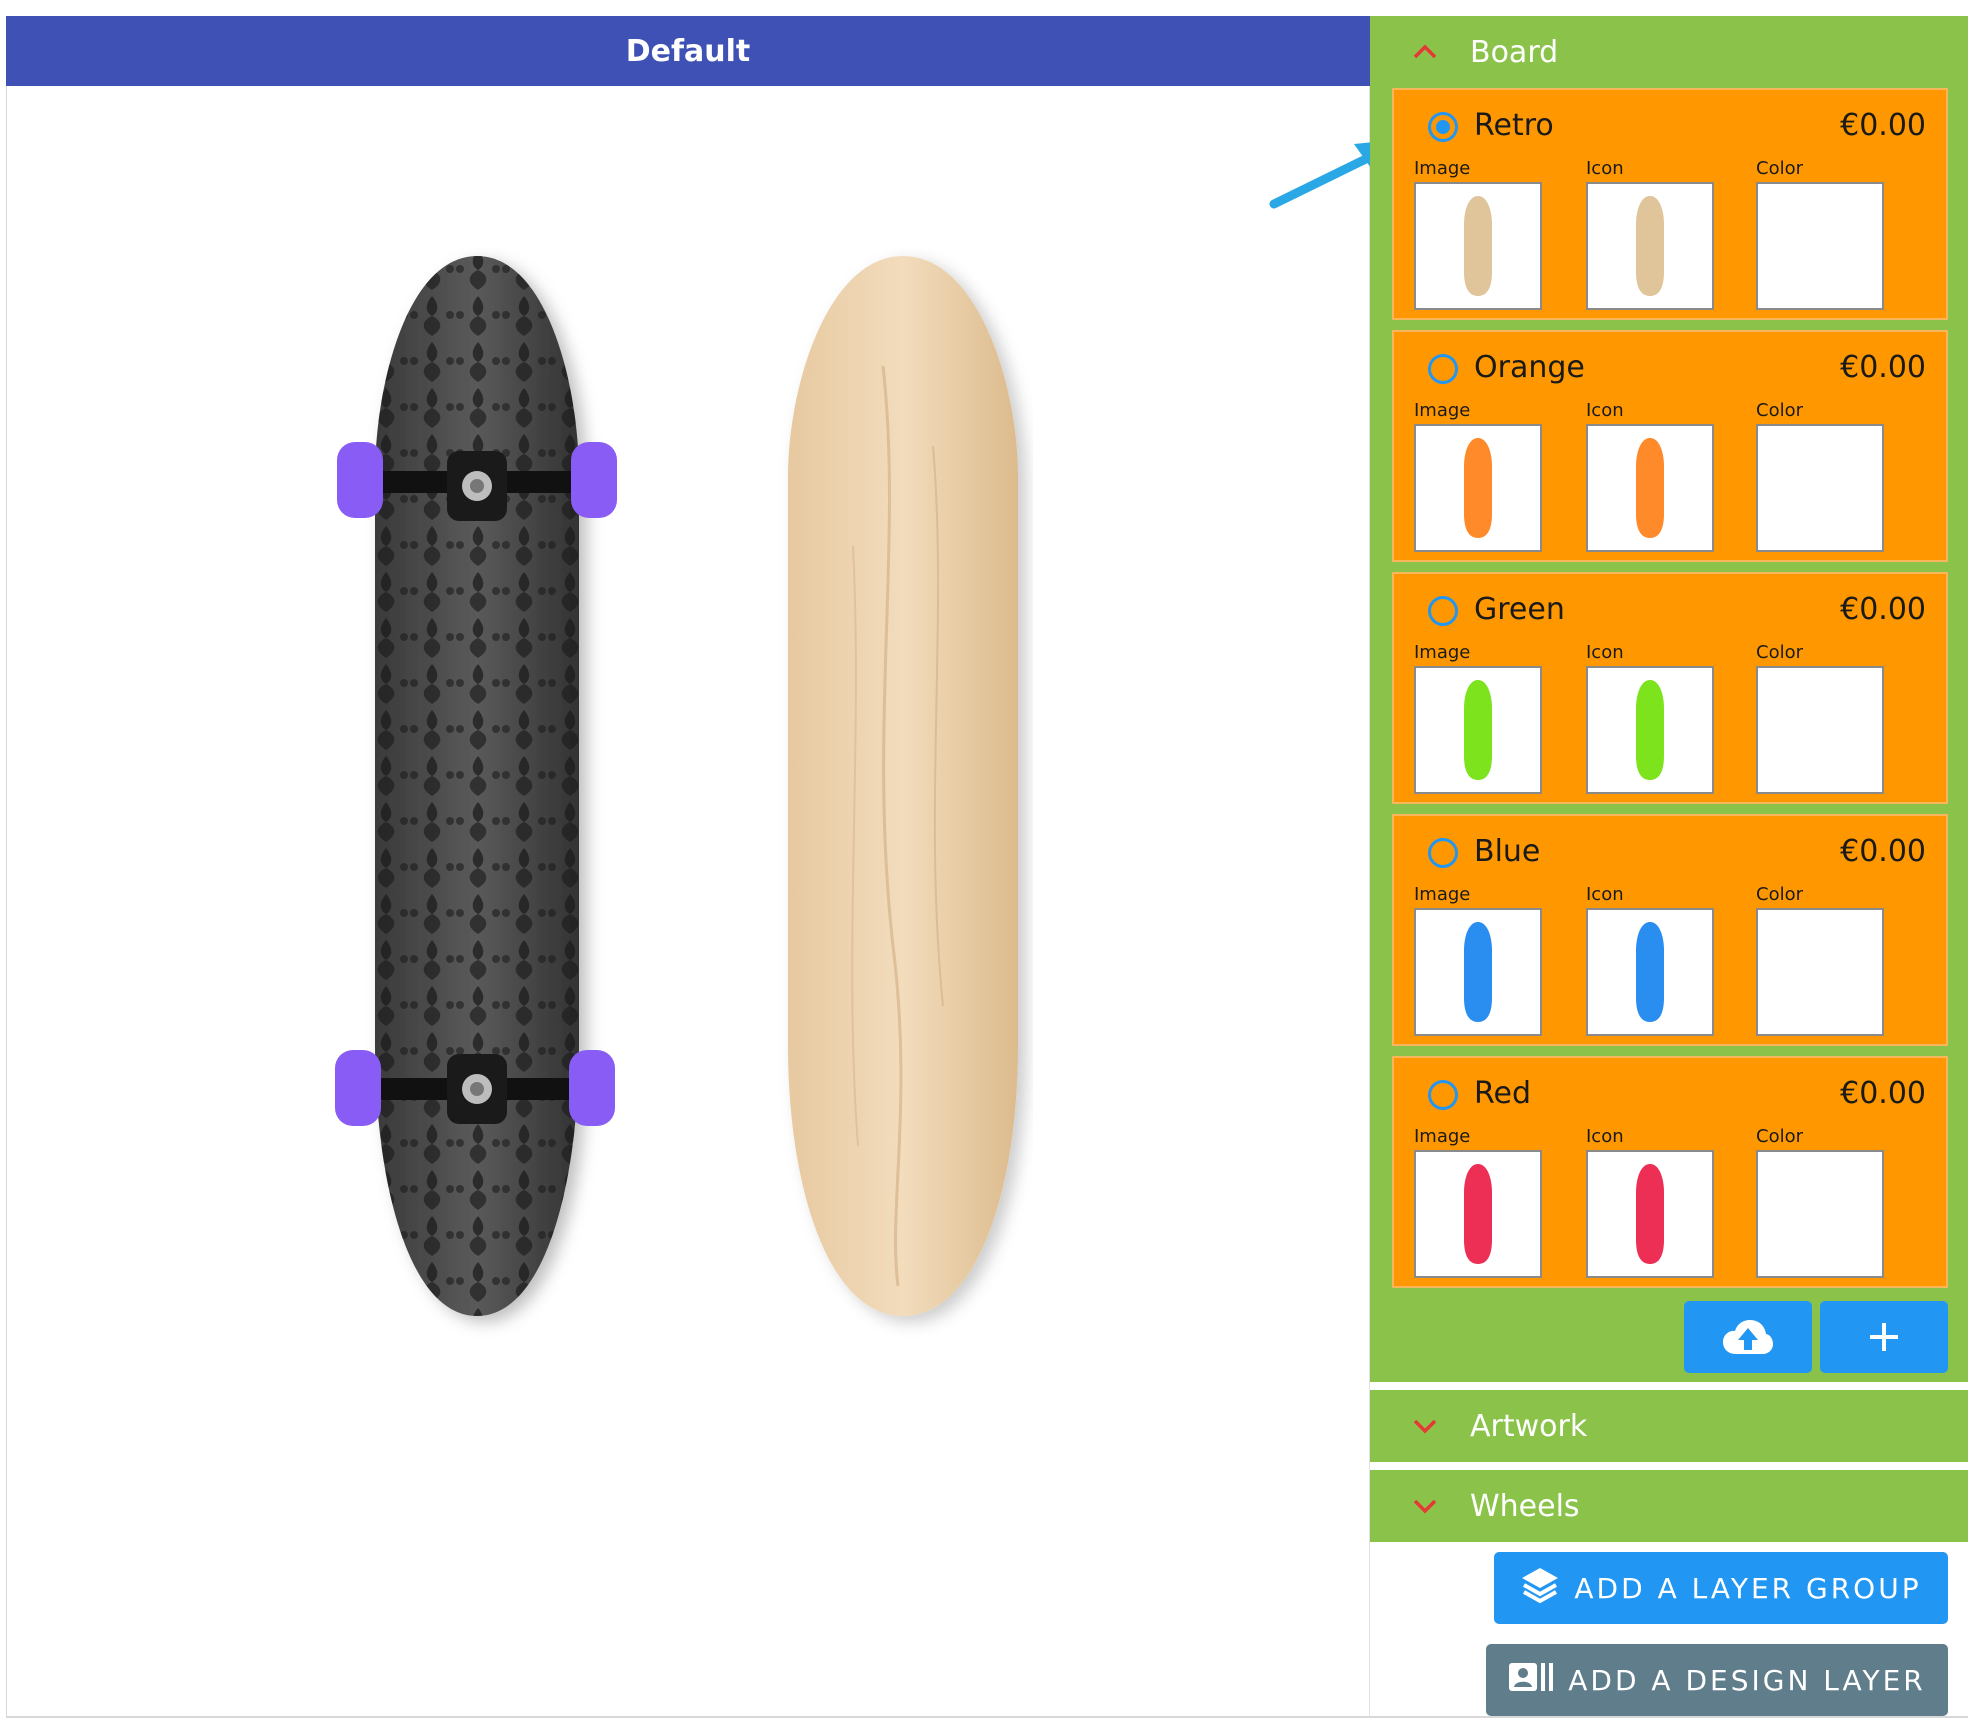  I want to click on board-option-card: Retro €0.00 Image Icon Color, so click(1670, 204).